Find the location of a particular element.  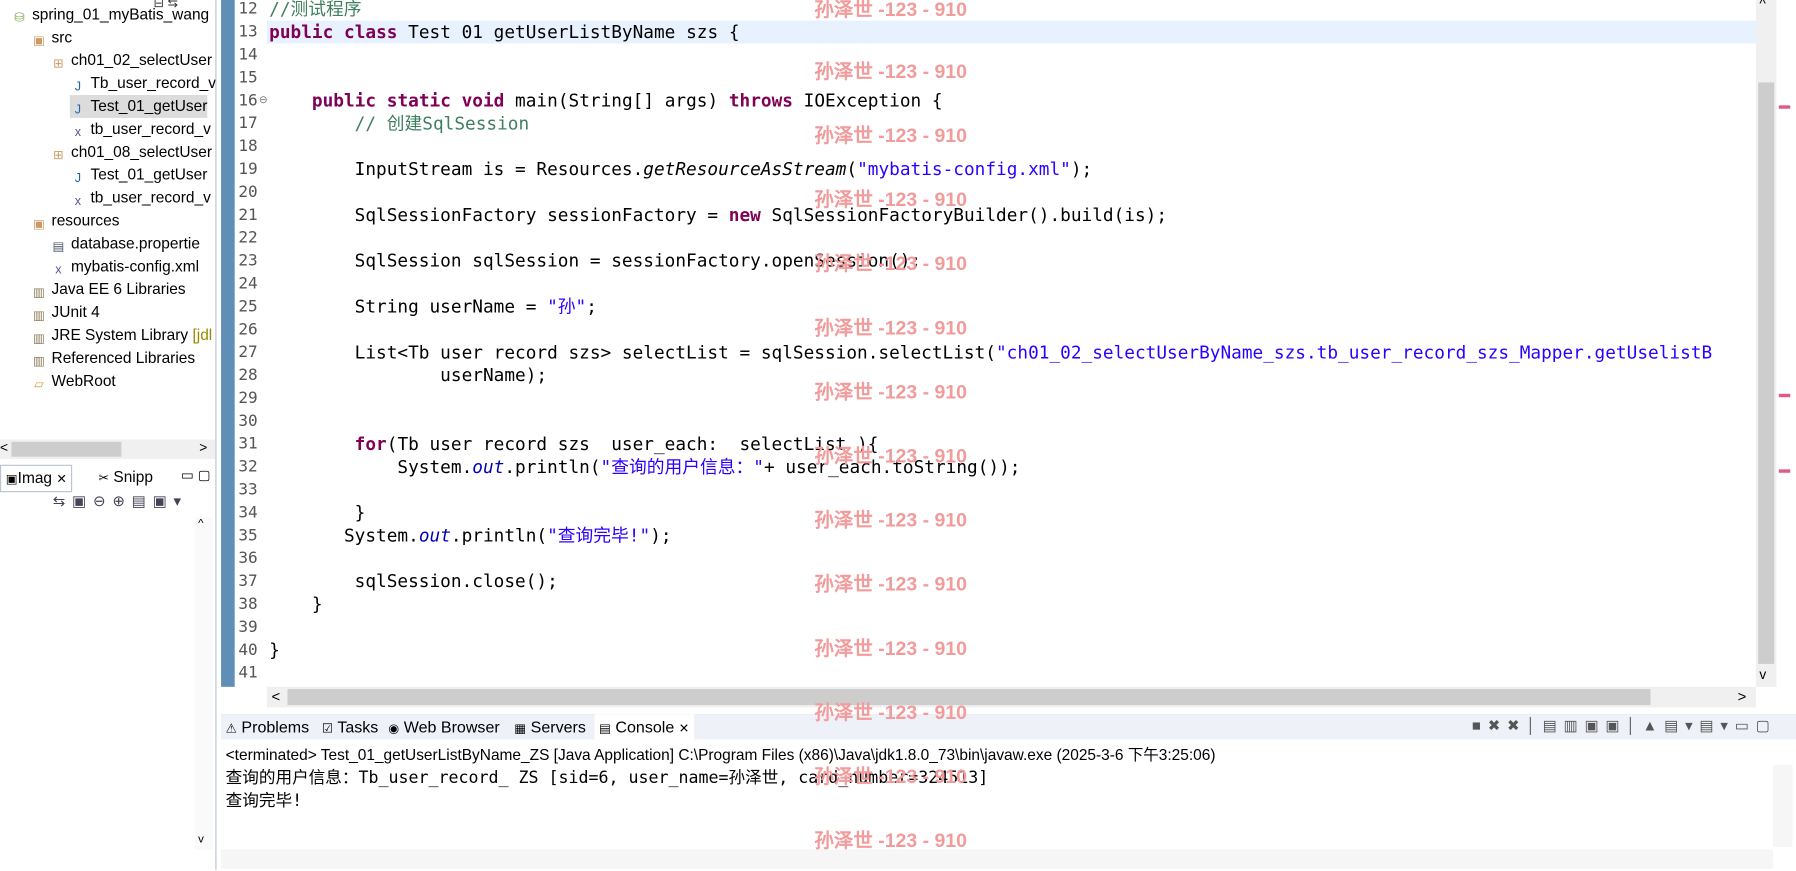

editor-vertical-scrollbar: ^ v is located at coordinates (1766, 343).